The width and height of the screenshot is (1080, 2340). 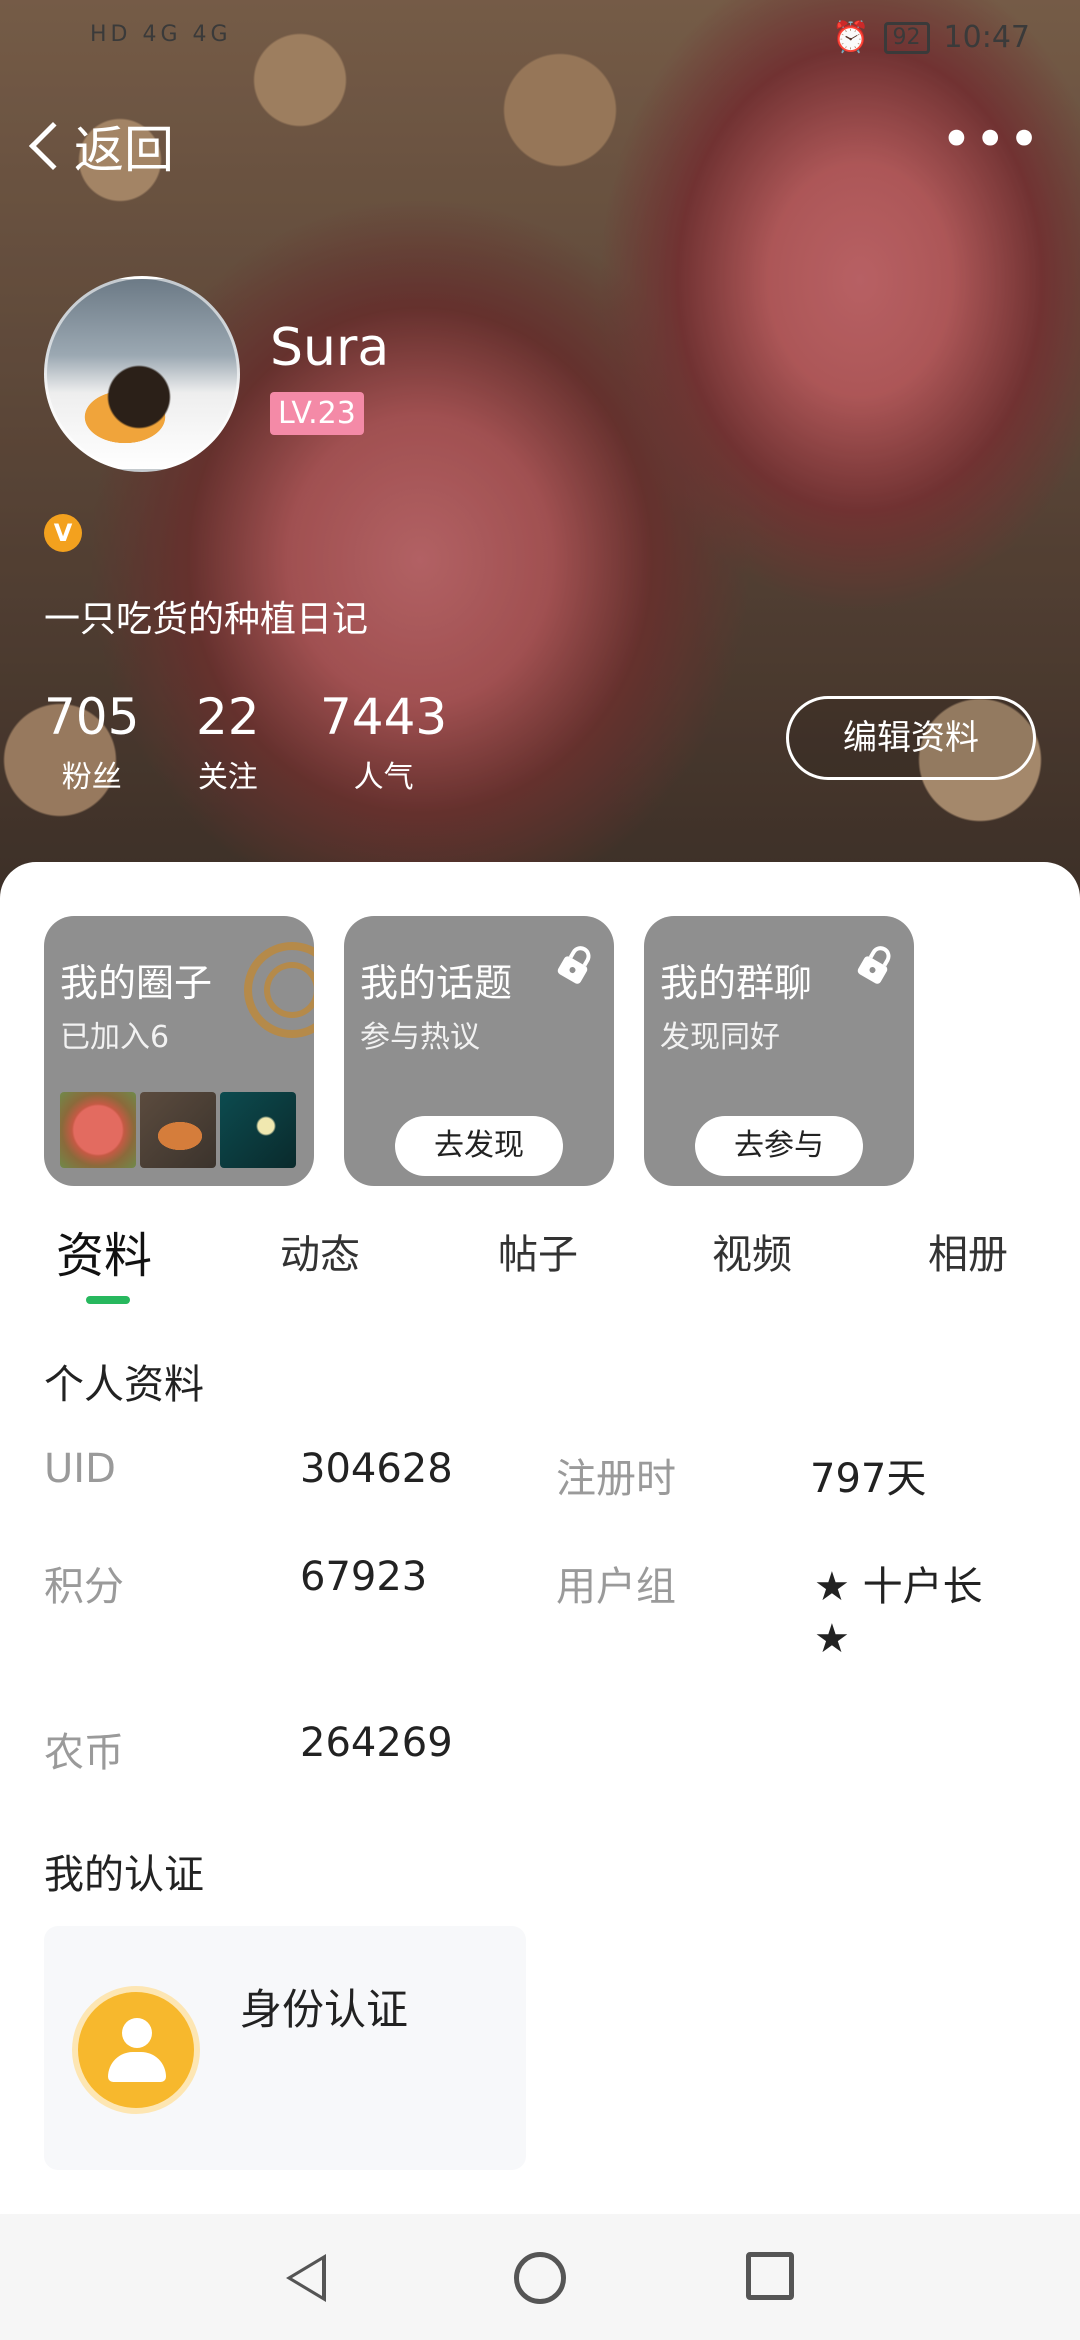 I want to click on alarm-icon: ⏰, so click(x=851, y=37).